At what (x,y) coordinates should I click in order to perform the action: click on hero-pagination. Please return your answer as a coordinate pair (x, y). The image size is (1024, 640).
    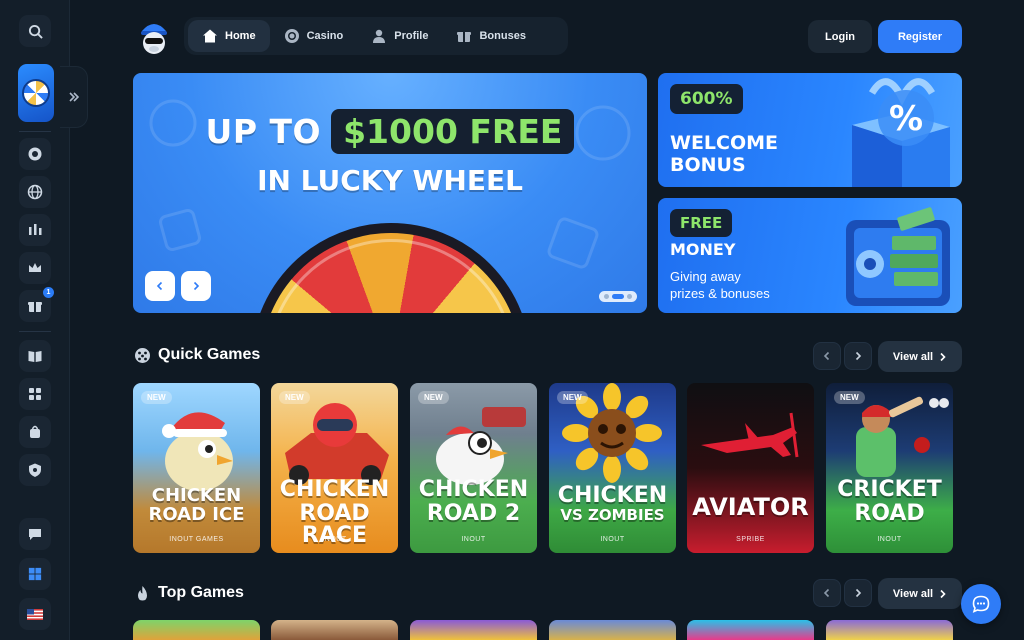
    Looking at the image, I should click on (618, 296).